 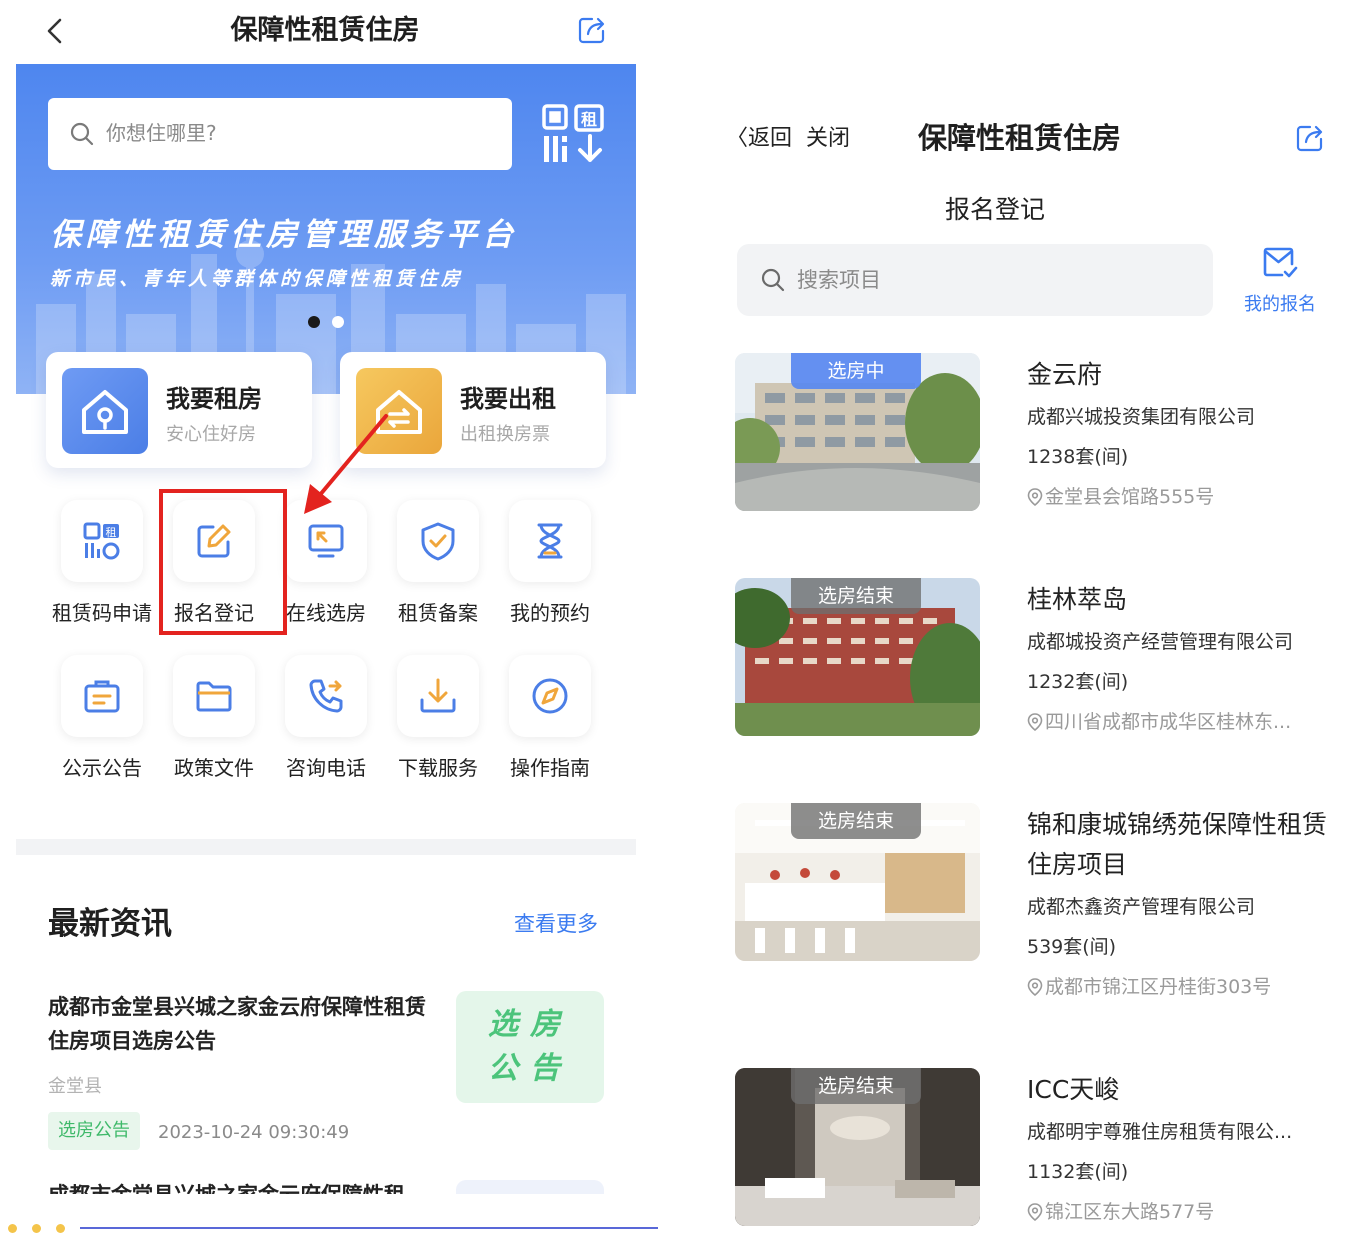 I want to click on service-label: 租赁码申请, so click(x=102, y=613).